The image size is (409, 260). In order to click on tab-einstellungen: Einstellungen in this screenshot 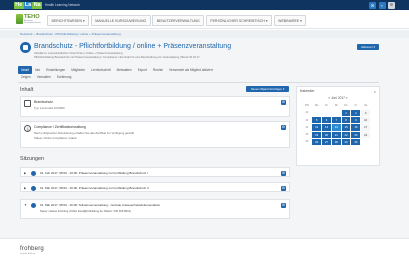, I will do `click(55, 70)`.